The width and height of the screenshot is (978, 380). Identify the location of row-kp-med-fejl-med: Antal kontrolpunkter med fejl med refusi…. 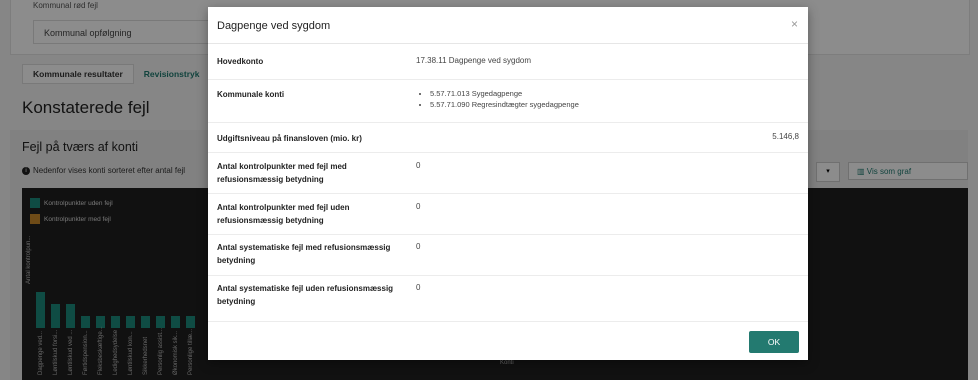
(508, 173).